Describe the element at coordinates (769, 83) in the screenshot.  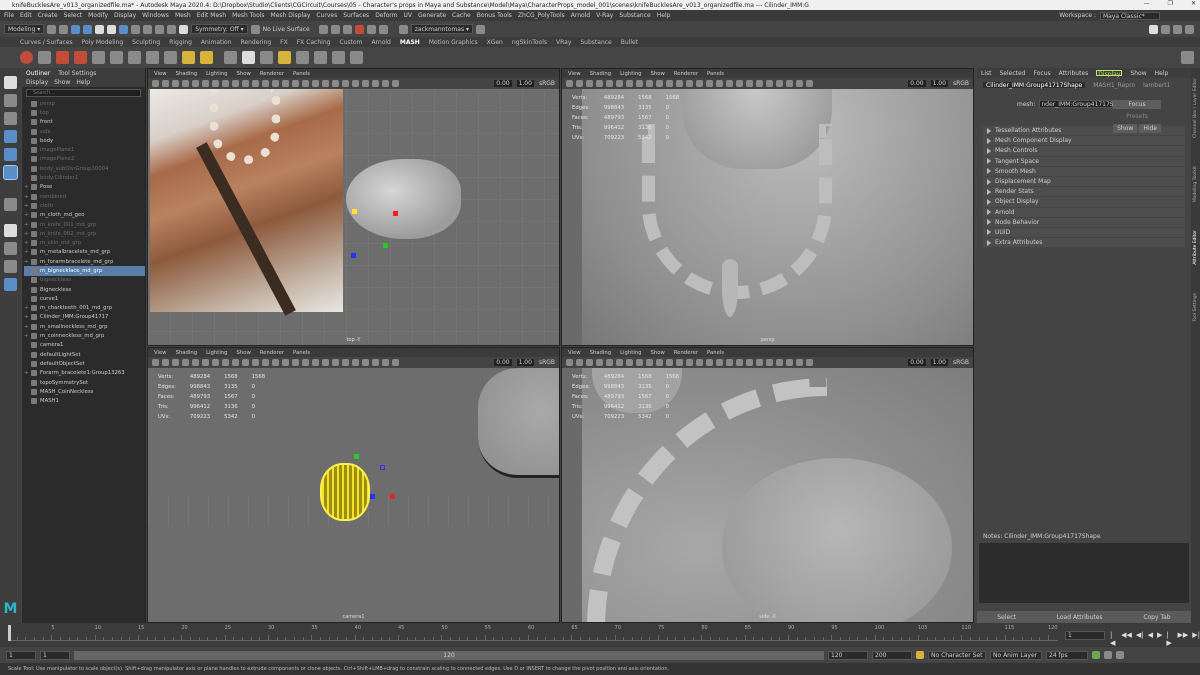
I see `depth-of-field-icon` at that location.